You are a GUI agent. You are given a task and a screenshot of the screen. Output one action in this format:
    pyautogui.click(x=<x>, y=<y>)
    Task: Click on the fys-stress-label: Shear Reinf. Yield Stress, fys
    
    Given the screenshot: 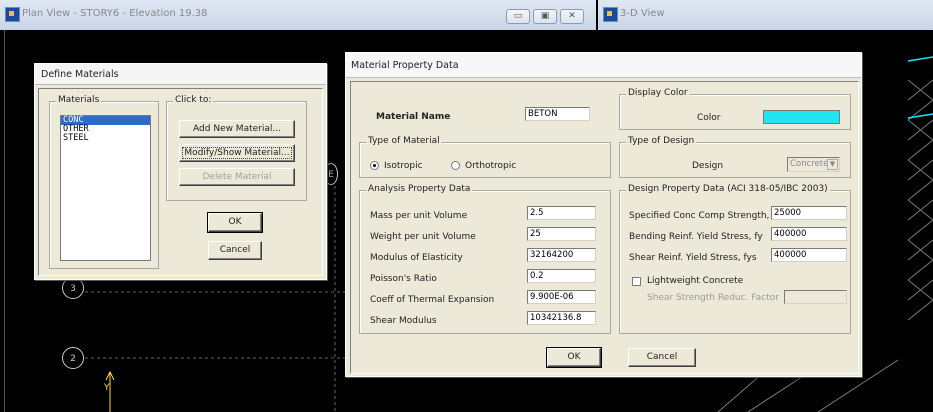 What is the action you would take?
    pyautogui.click(x=693, y=258)
    